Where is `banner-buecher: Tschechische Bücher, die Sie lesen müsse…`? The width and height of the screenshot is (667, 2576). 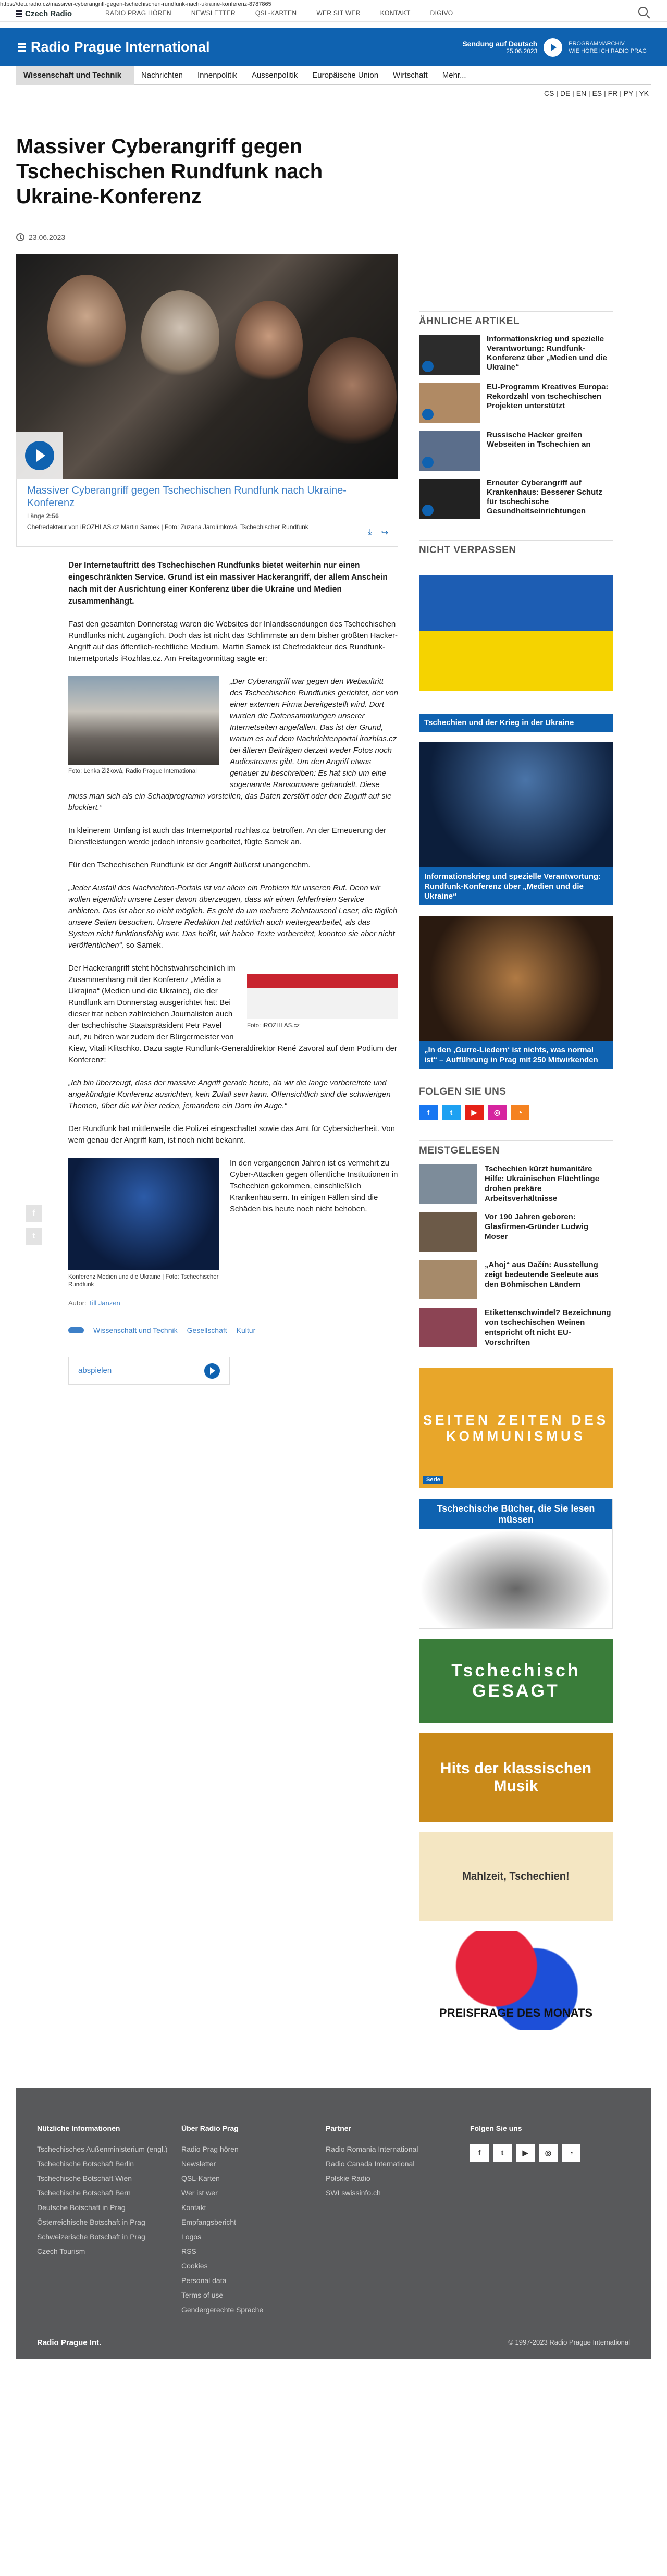
banner-buecher: Tschechische Bücher, die Sie lesen müsse… is located at coordinates (516, 1564).